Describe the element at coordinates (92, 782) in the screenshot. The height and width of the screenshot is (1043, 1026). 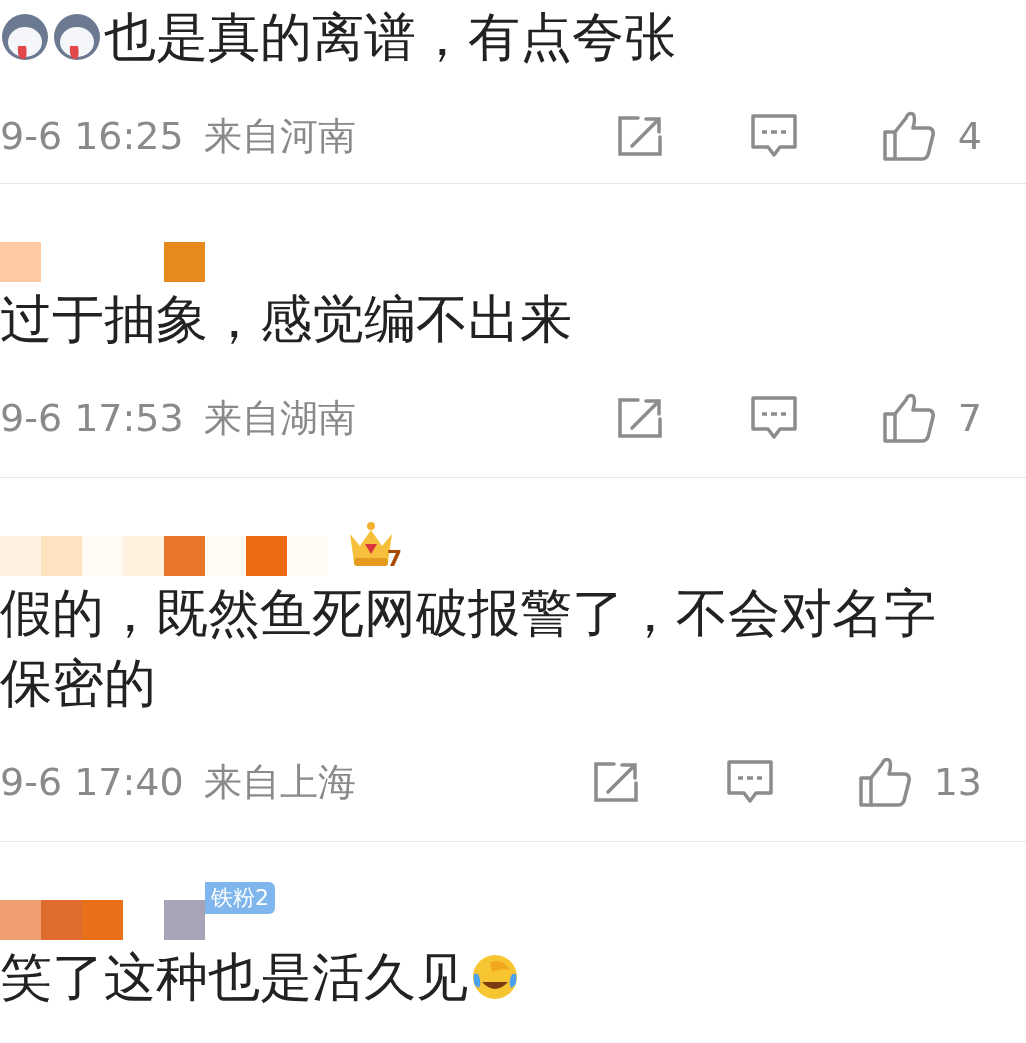
I see `comment-time: 9-6 17:40` at that location.